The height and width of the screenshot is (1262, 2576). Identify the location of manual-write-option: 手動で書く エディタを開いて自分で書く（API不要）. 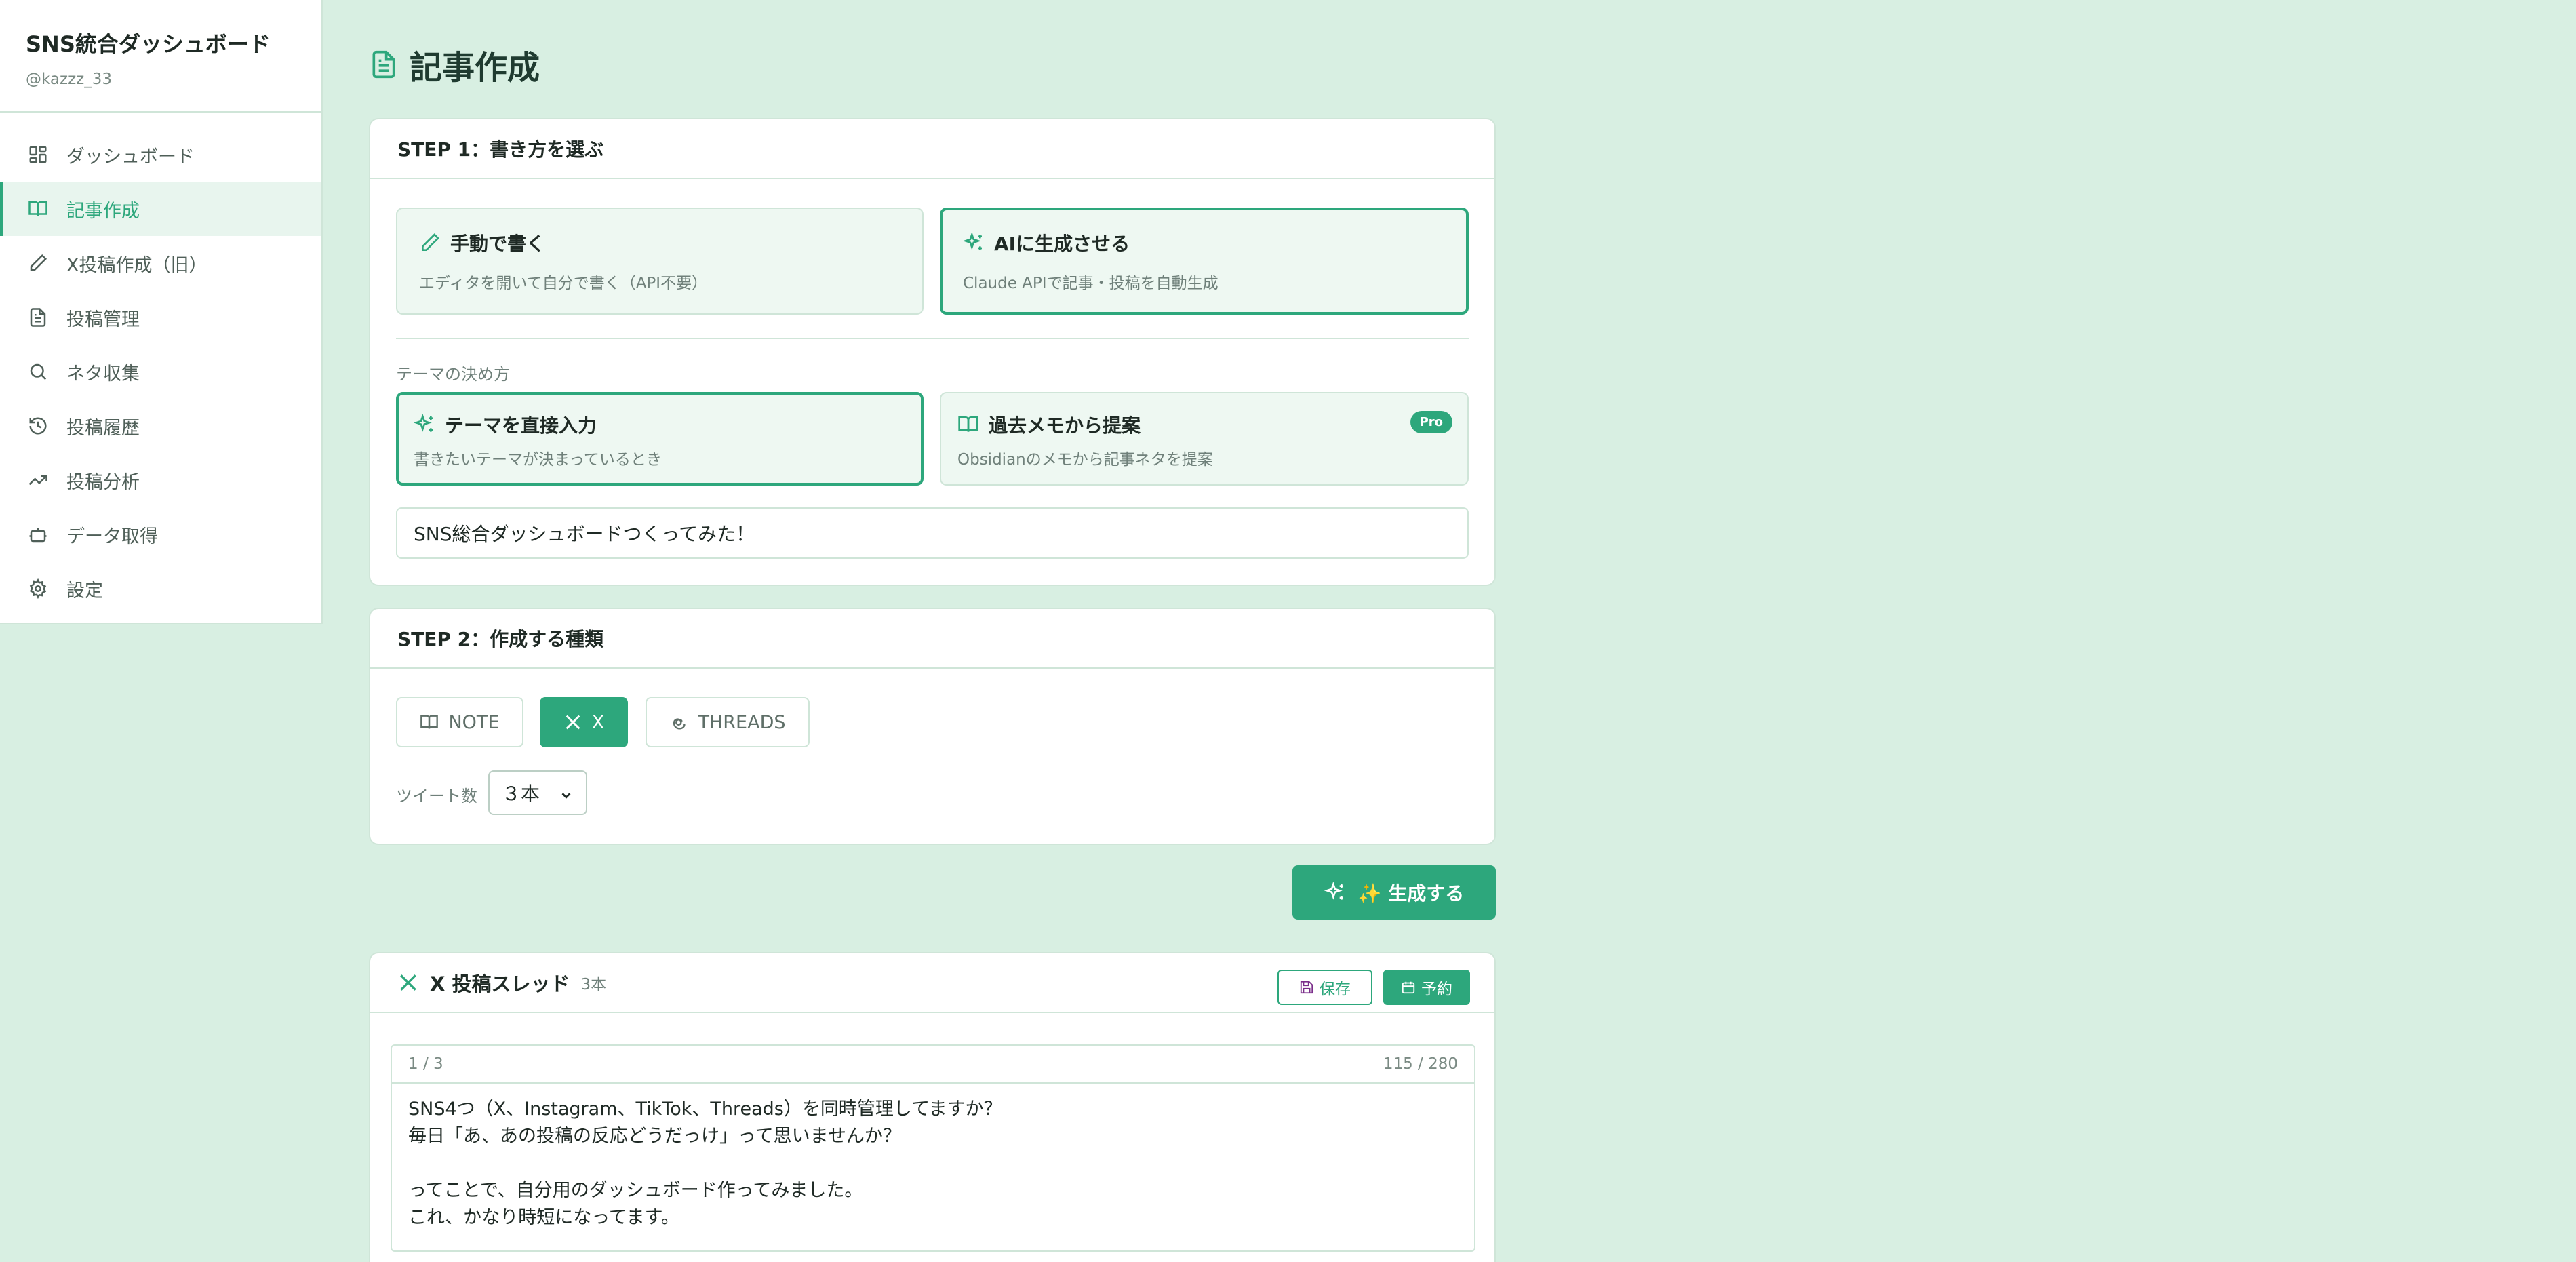
(660, 261).